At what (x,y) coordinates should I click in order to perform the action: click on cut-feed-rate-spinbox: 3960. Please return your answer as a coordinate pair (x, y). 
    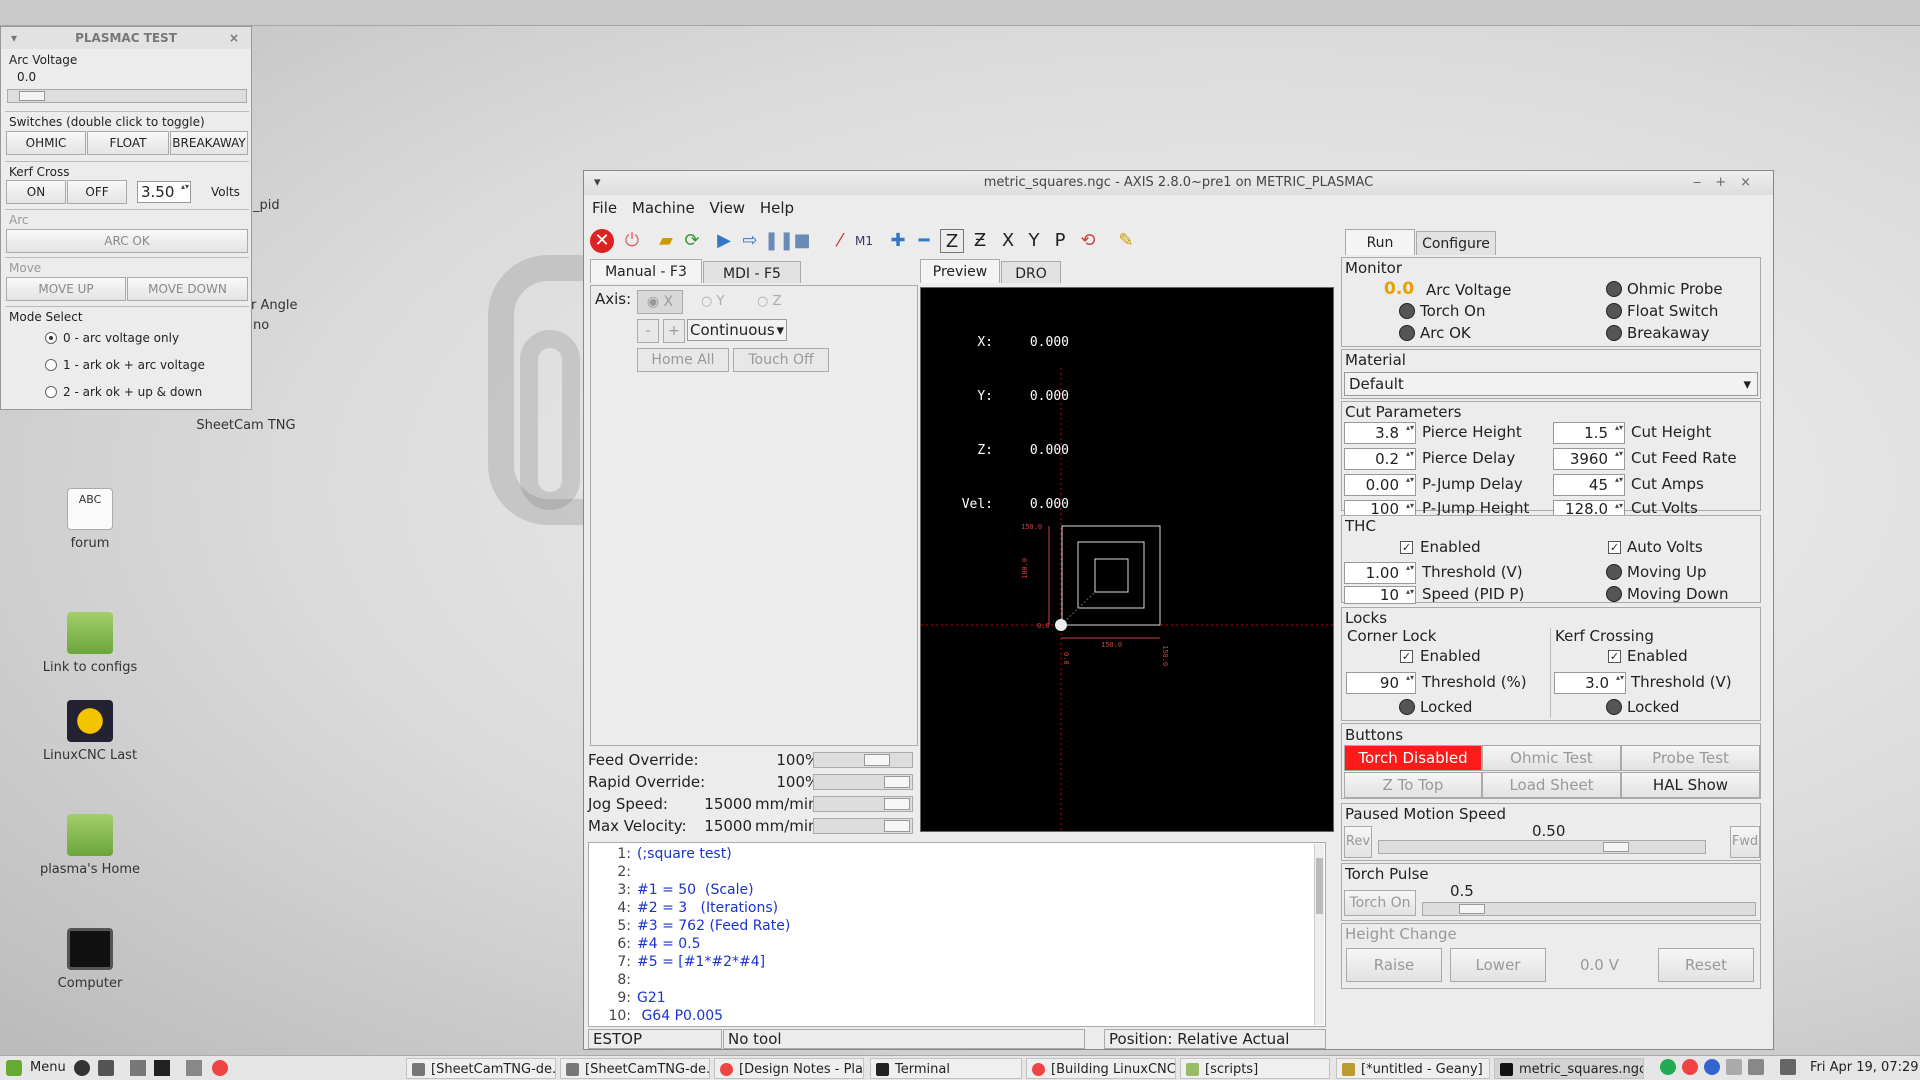
    Looking at the image, I should click on (1589, 459).